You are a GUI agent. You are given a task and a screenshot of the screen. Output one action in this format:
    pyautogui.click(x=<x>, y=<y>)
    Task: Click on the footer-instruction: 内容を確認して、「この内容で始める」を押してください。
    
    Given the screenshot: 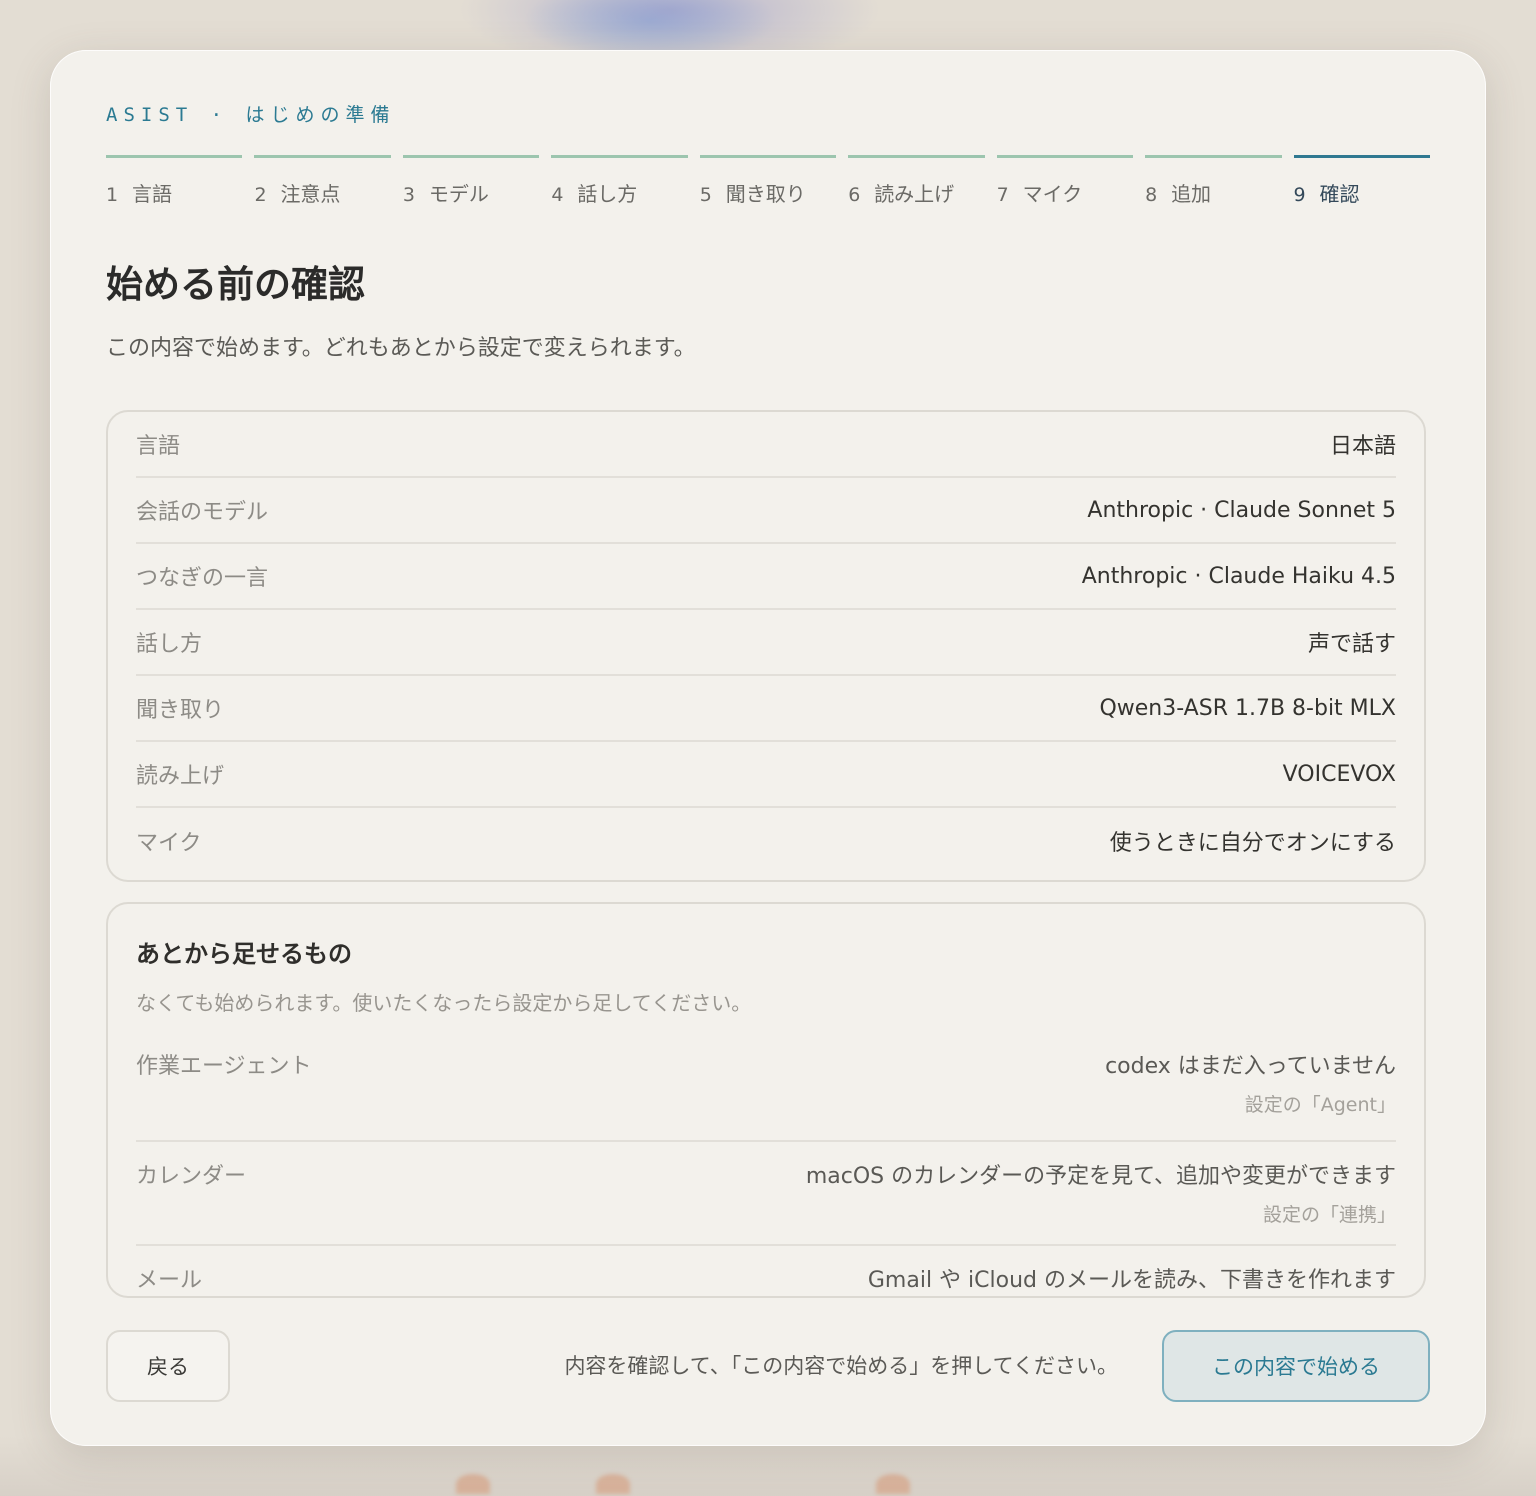 What is the action you would take?
    pyautogui.click(x=841, y=1366)
    